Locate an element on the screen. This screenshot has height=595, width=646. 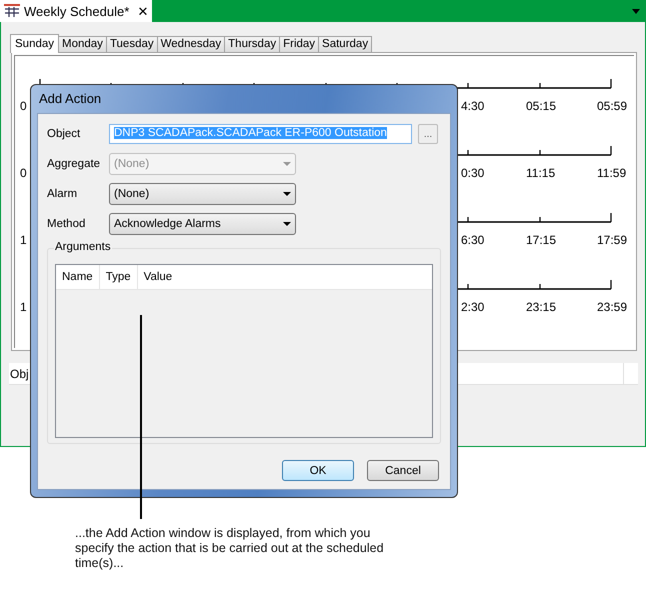
time-label: 2:30 is located at coordinates (472, 307).